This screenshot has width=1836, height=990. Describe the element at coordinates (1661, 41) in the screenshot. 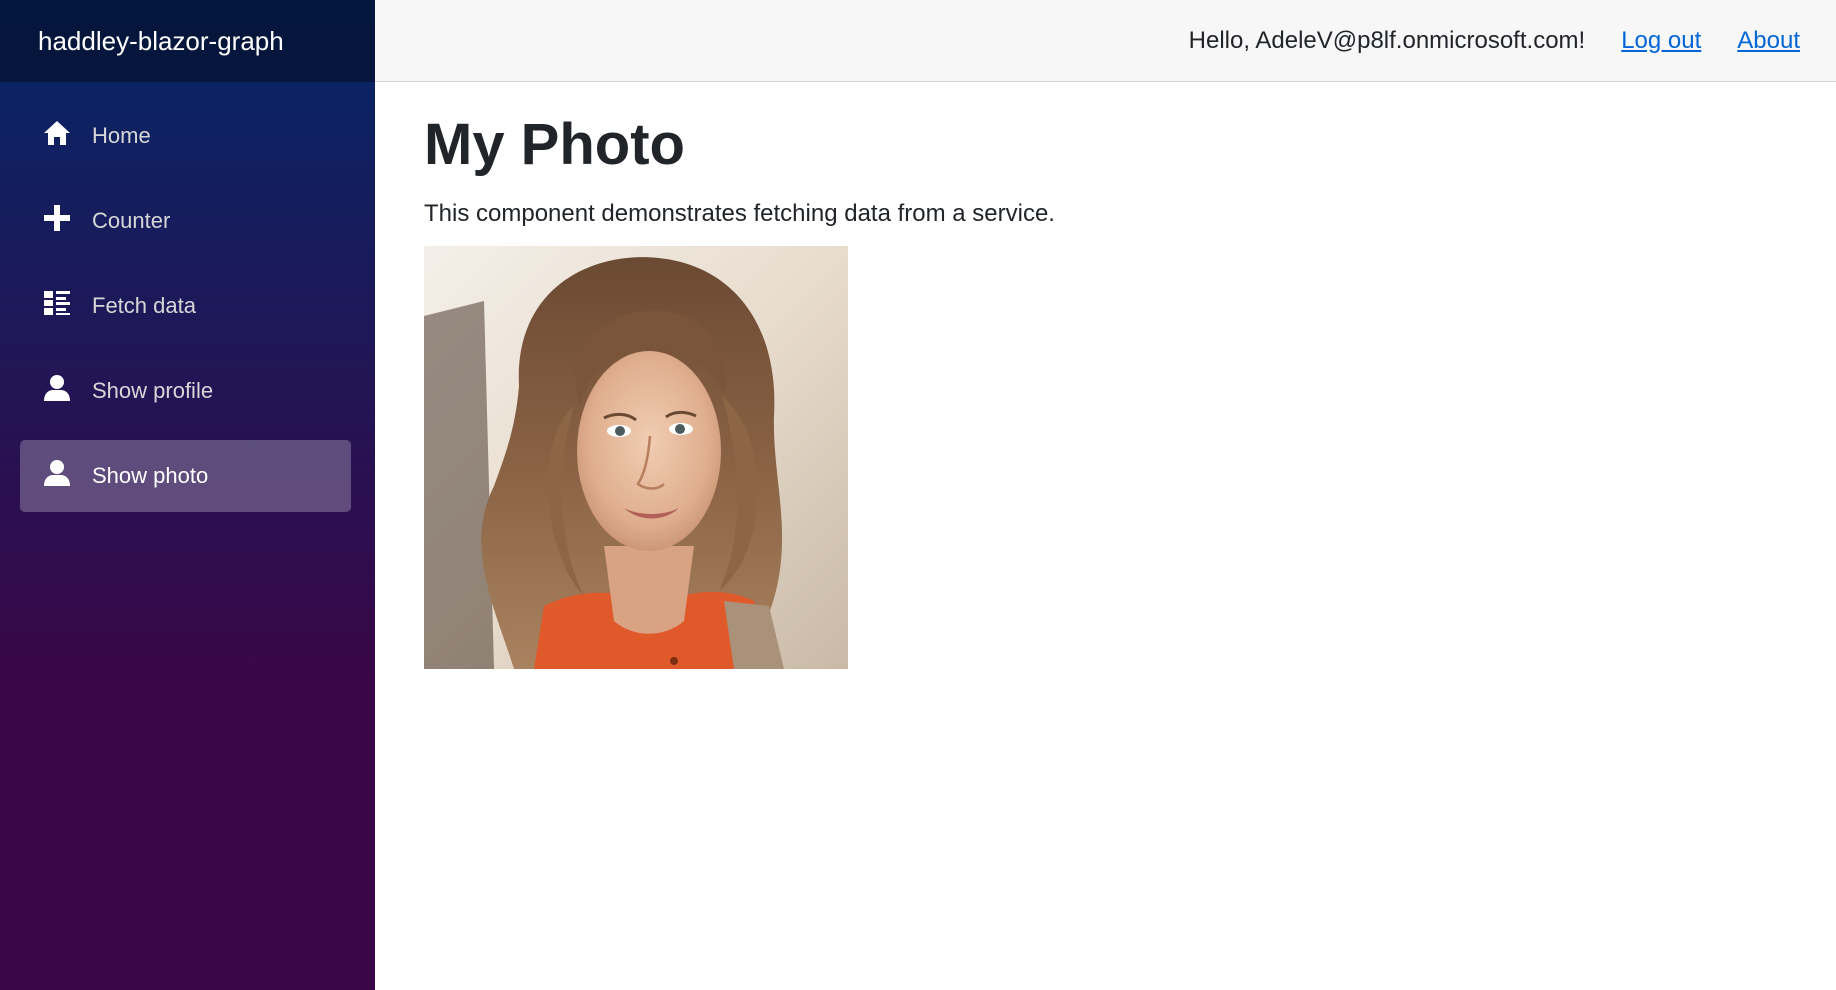

I see `logout-link: Log out` at that location.